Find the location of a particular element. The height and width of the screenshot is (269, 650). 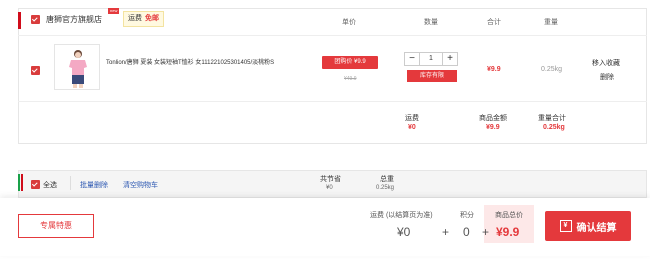

total-weight-label: 总重 is located at coordinates (387, 179).